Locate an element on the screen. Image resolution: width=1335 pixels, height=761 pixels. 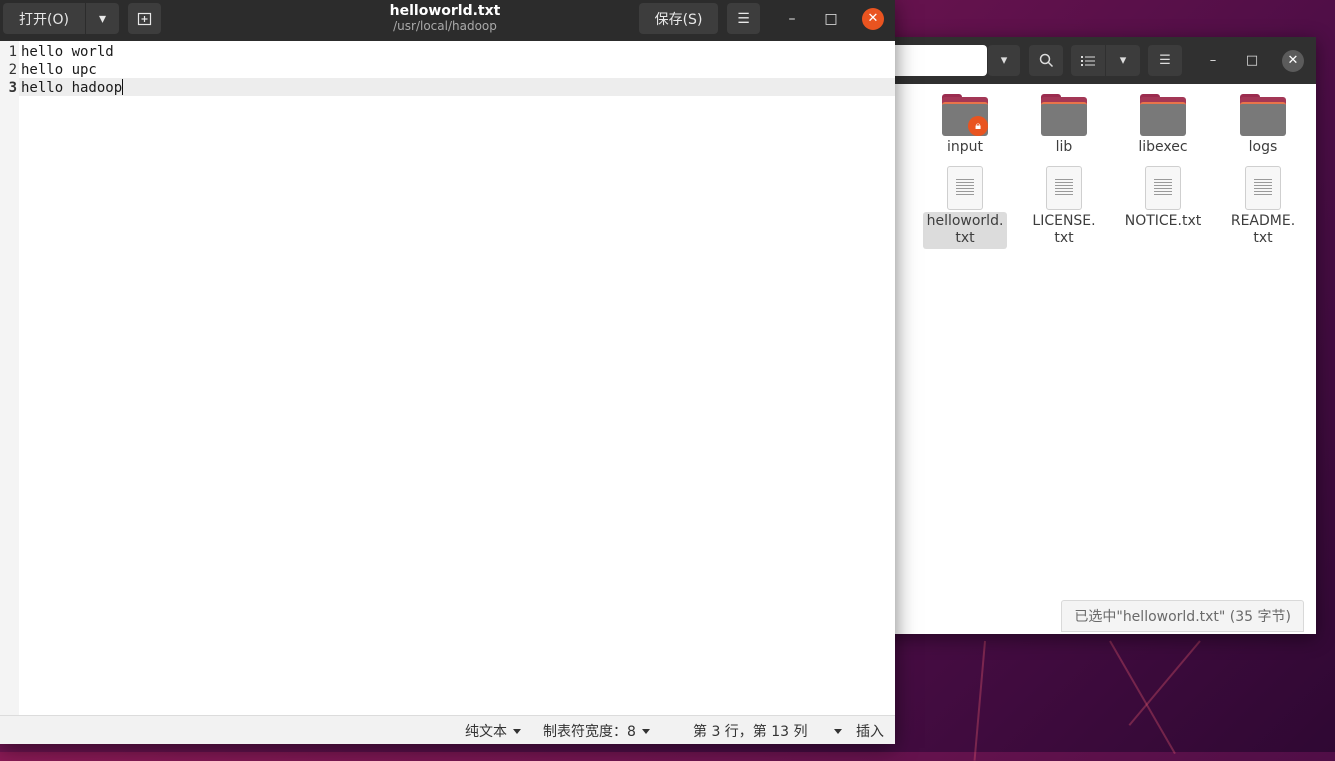
text-line-current: hello hadoop is located at coordinates (72, 87).